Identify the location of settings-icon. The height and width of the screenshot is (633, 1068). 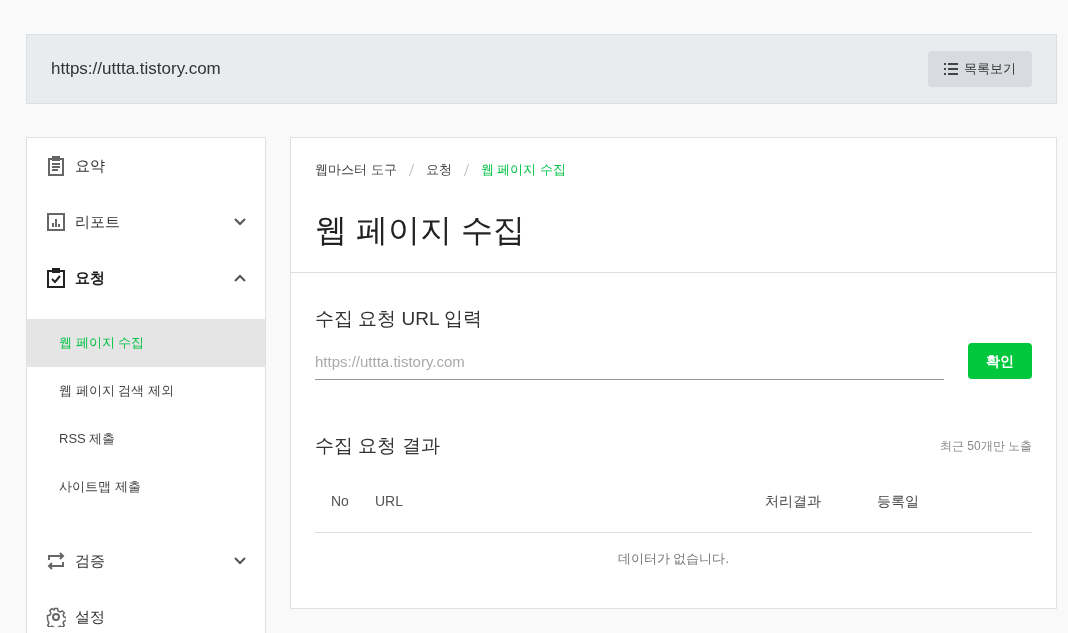
(56, 617).